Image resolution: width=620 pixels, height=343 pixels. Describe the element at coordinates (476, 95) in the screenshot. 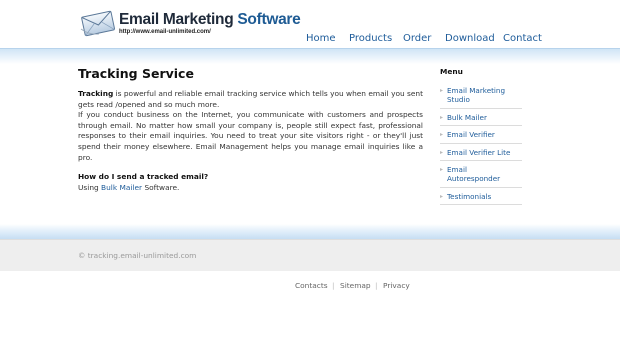

I see `sidebar-item-label: Email Marketing Studio` at that location.